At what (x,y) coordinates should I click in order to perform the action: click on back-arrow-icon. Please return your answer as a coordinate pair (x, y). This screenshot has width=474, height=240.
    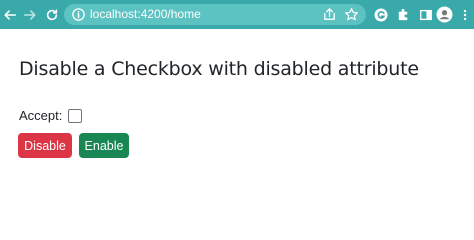
    Looking at the image, I should click on (10, 15).